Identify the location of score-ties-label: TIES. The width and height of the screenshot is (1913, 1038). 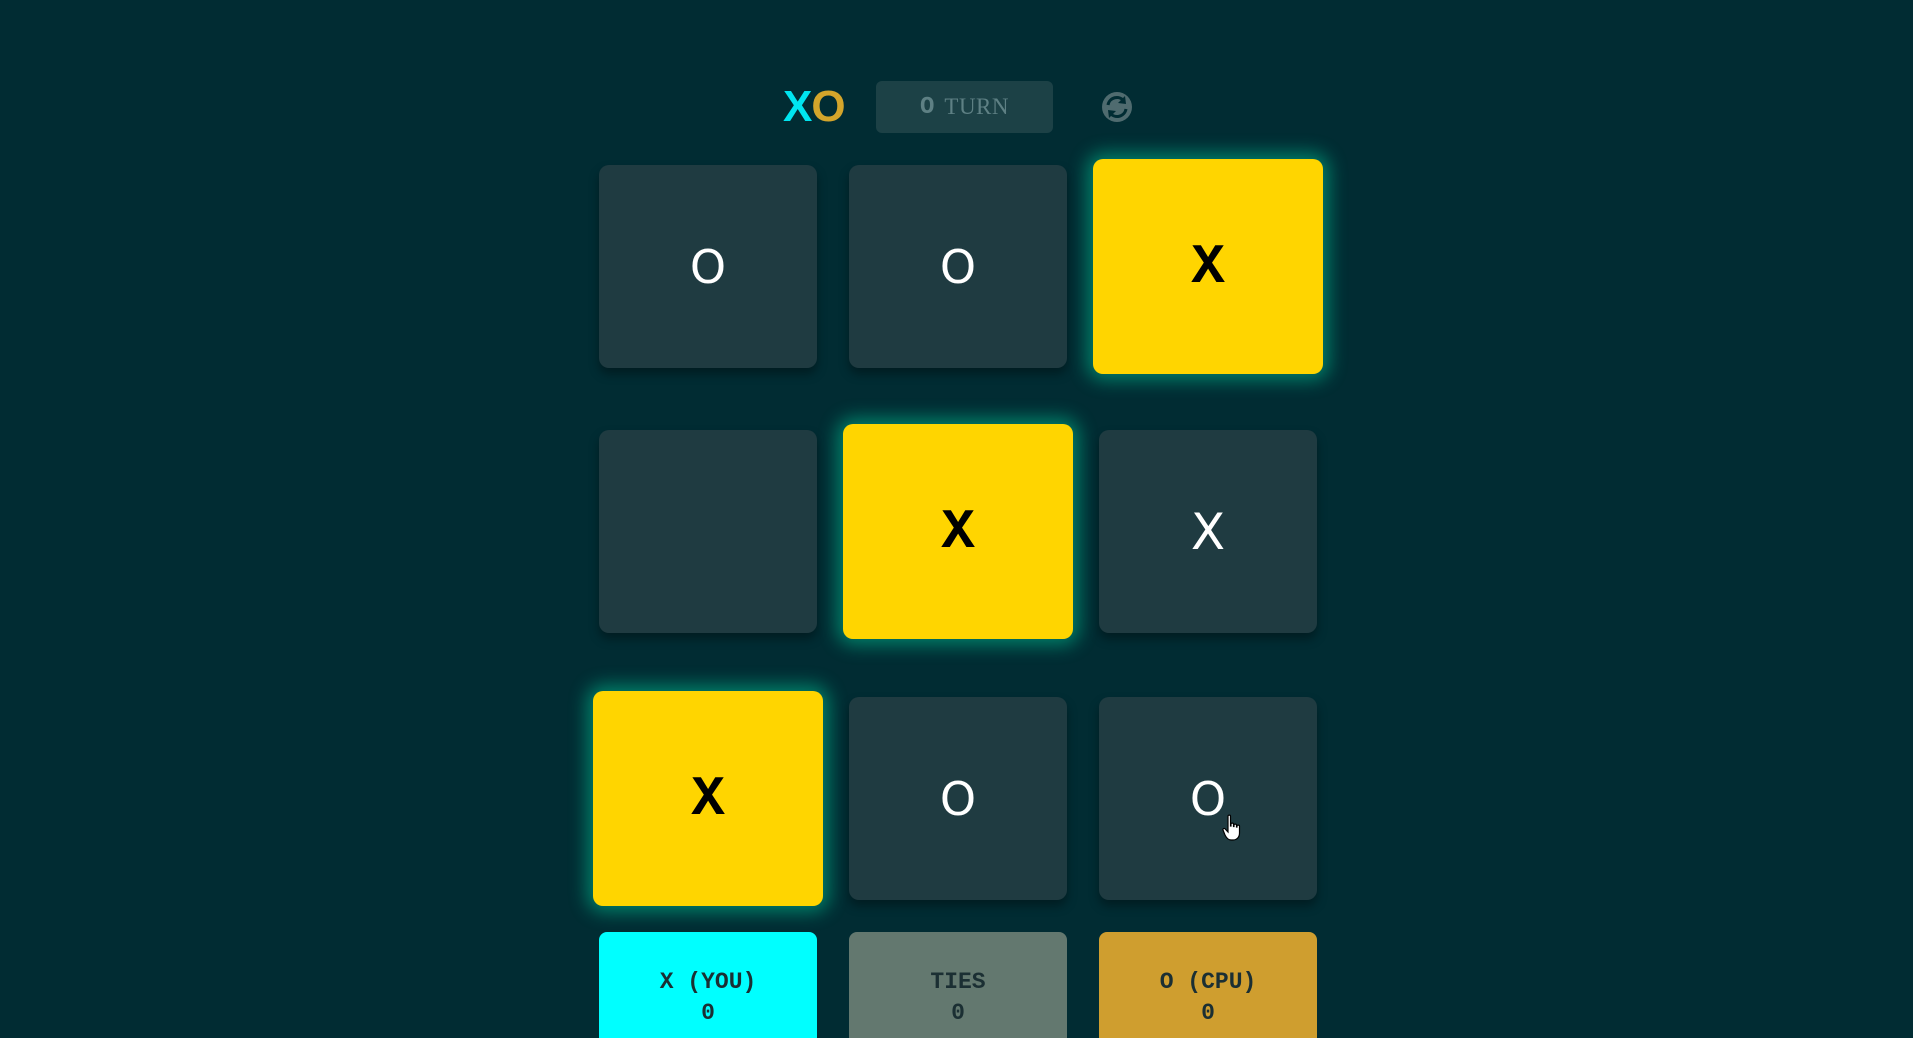
(958, 982).